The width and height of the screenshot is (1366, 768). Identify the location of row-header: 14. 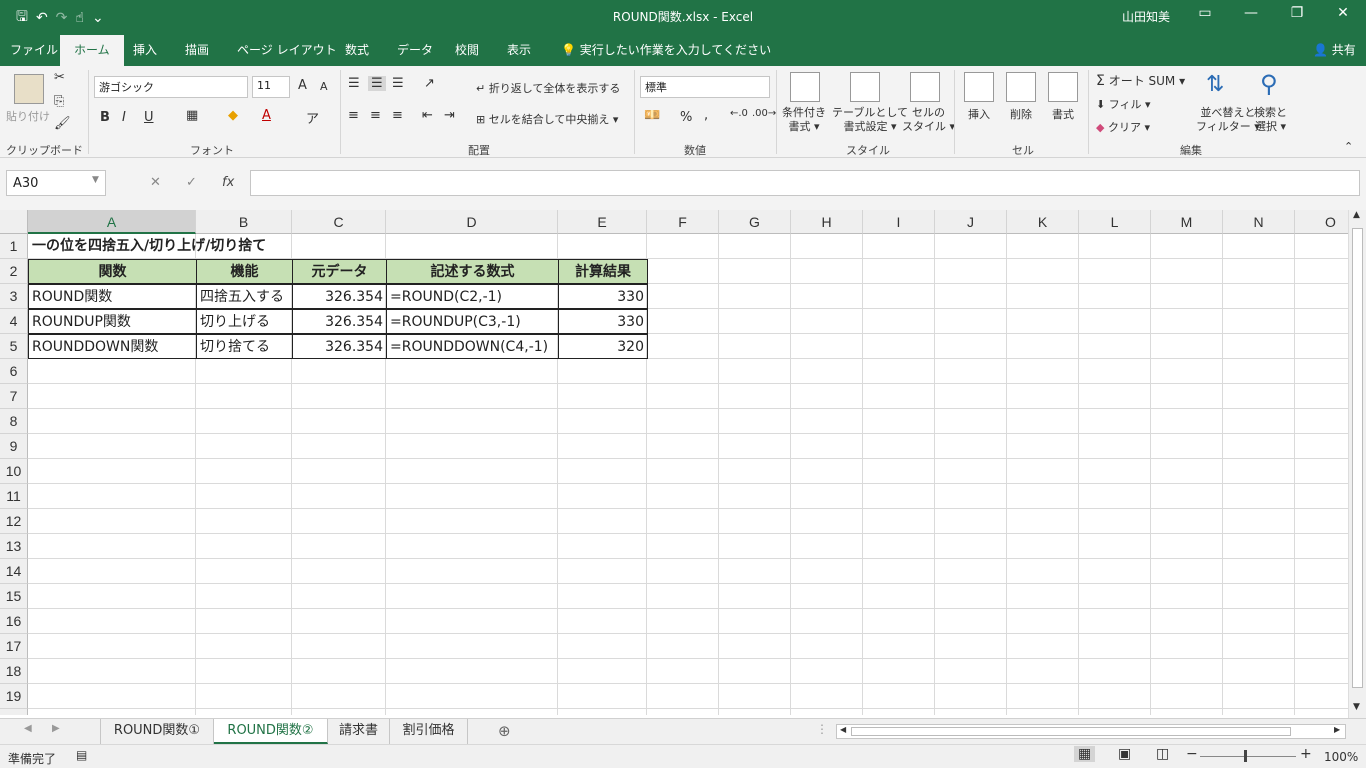
(14, 571).